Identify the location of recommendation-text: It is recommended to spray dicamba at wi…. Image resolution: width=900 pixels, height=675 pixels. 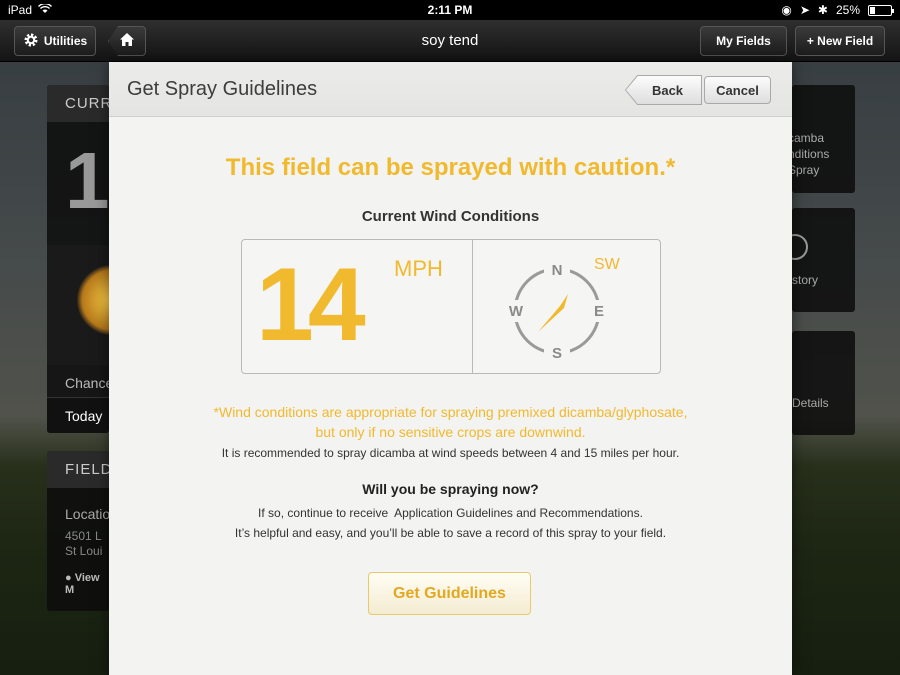
(450, 453).